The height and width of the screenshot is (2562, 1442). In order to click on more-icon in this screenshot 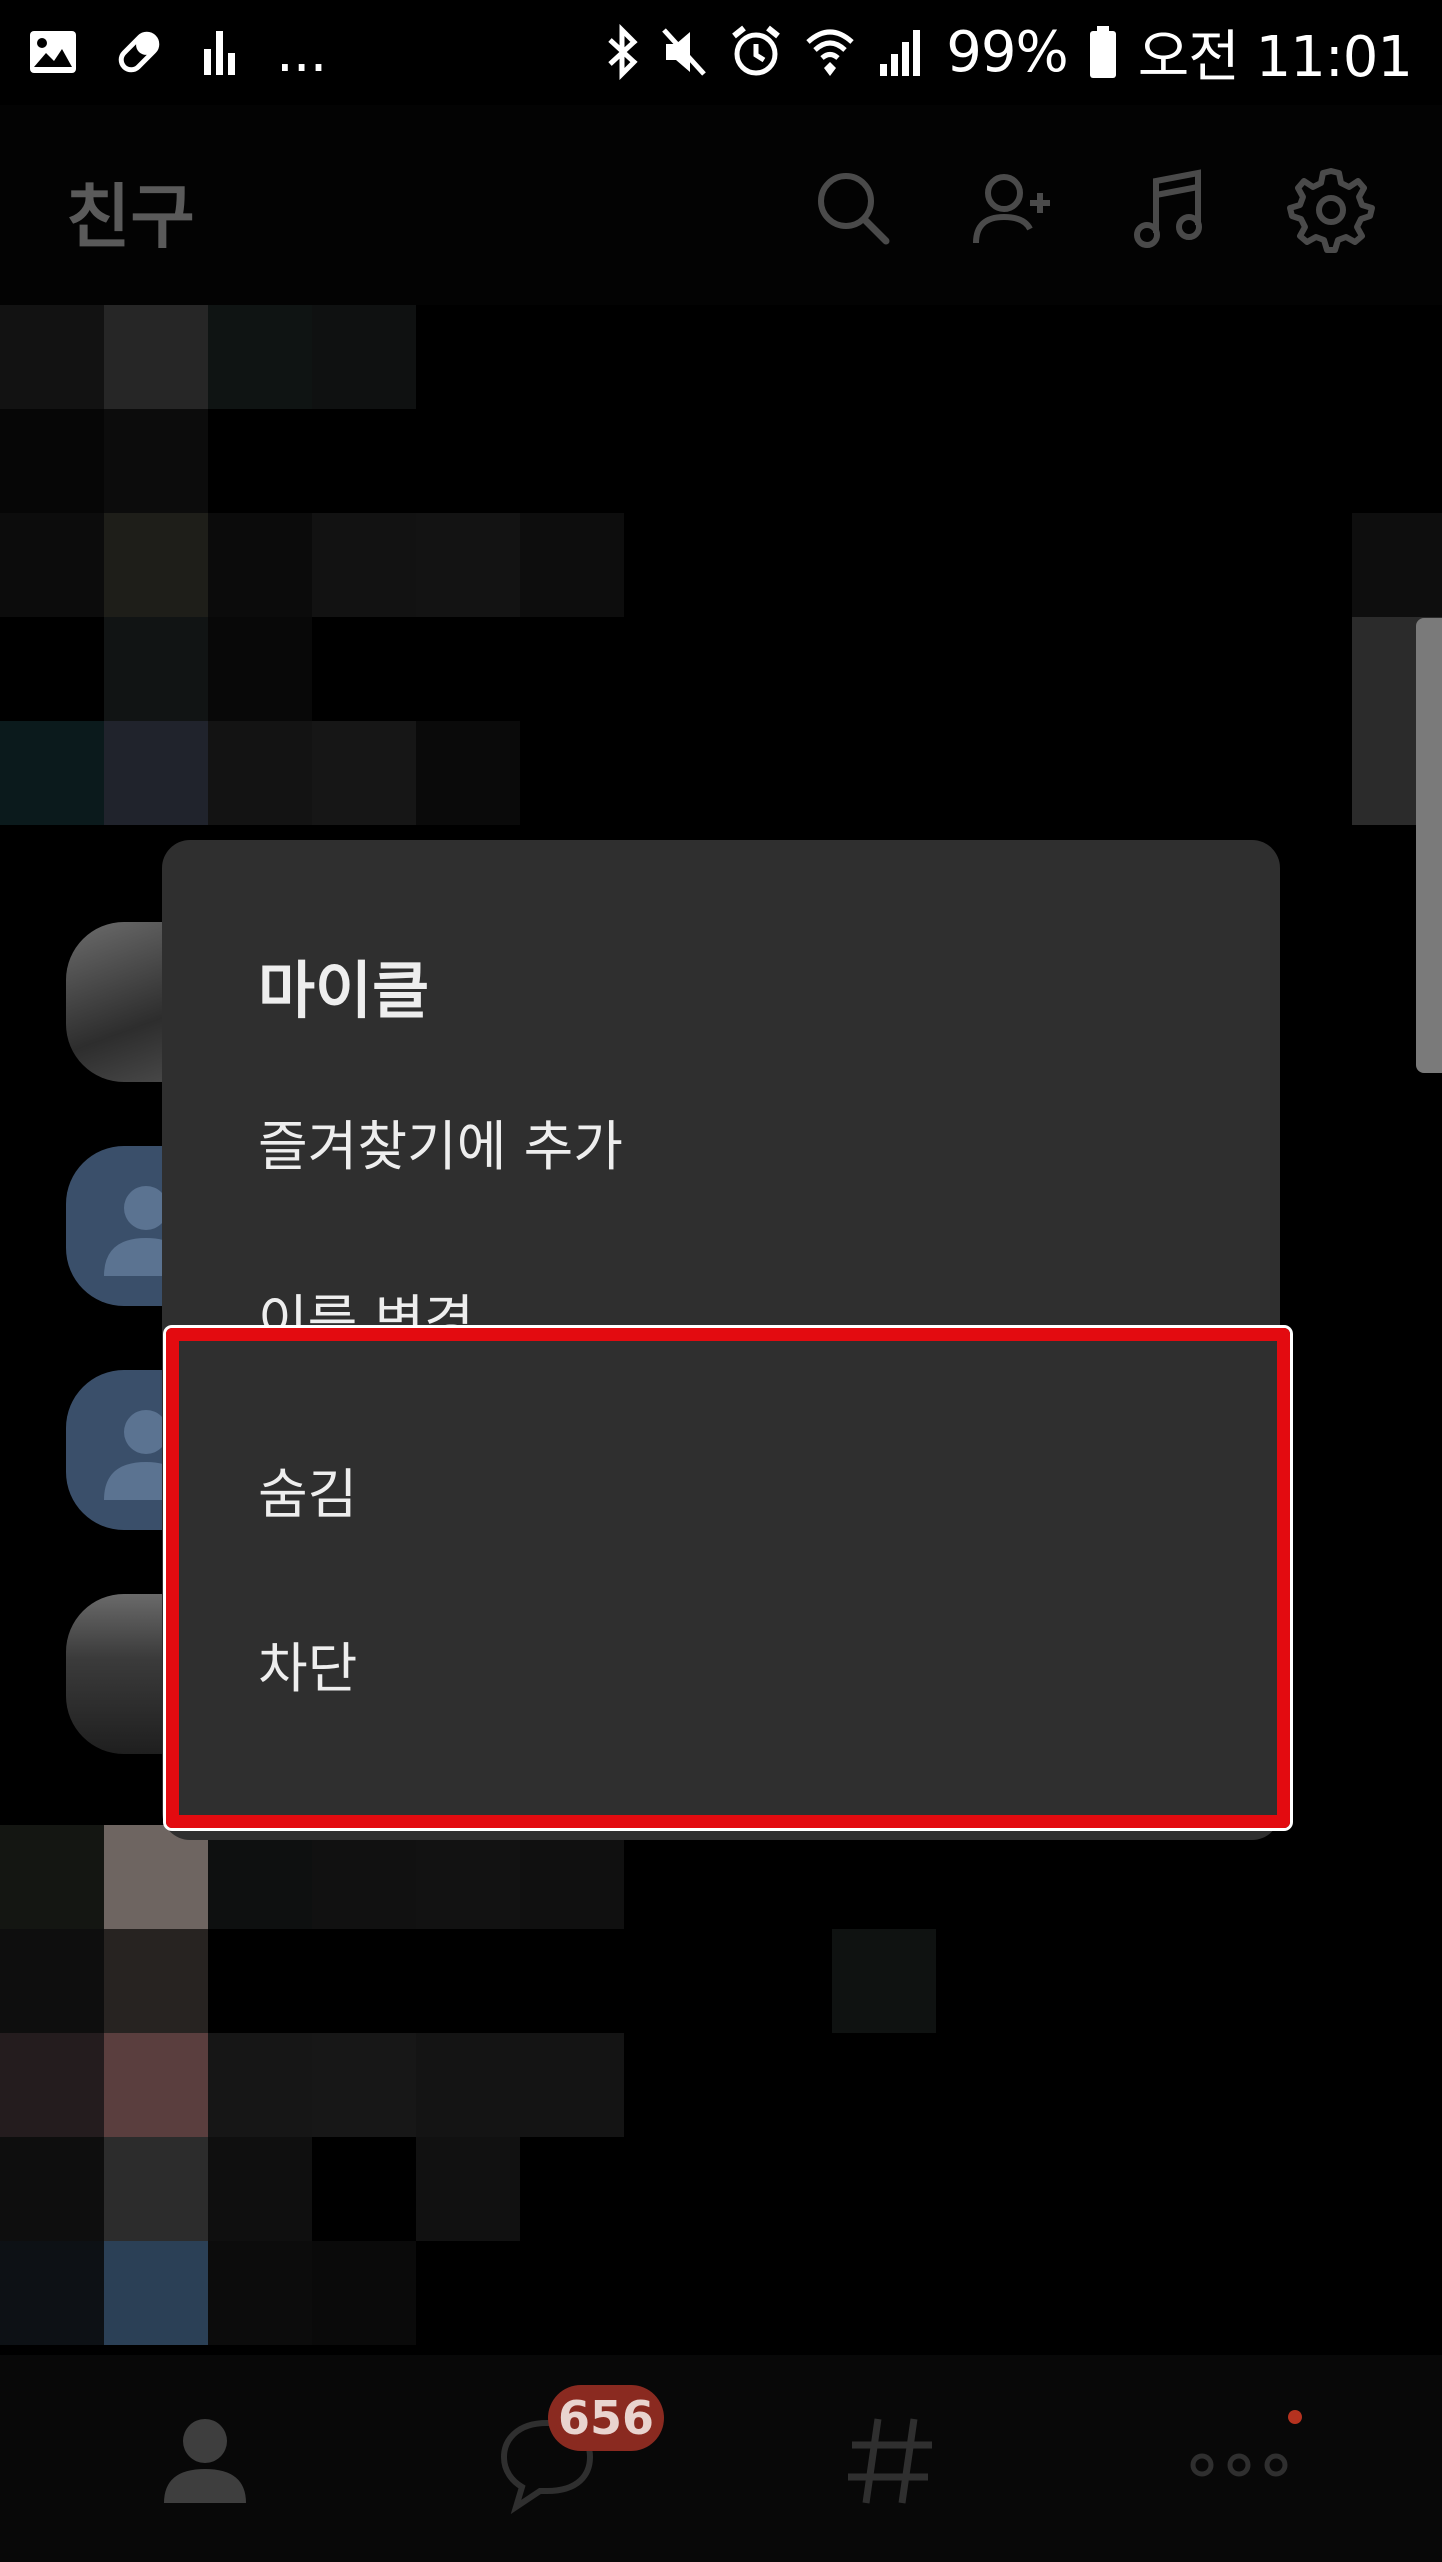, I will do `click(1239, 2465)`.